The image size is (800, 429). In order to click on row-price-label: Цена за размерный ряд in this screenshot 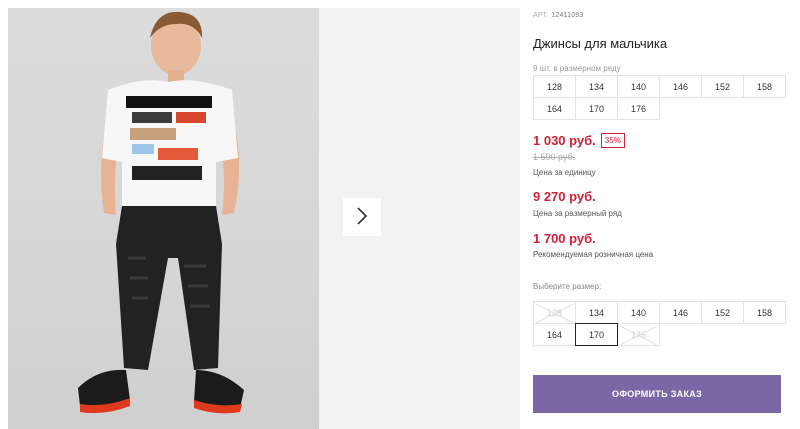, I will do `click(577, 213)`.